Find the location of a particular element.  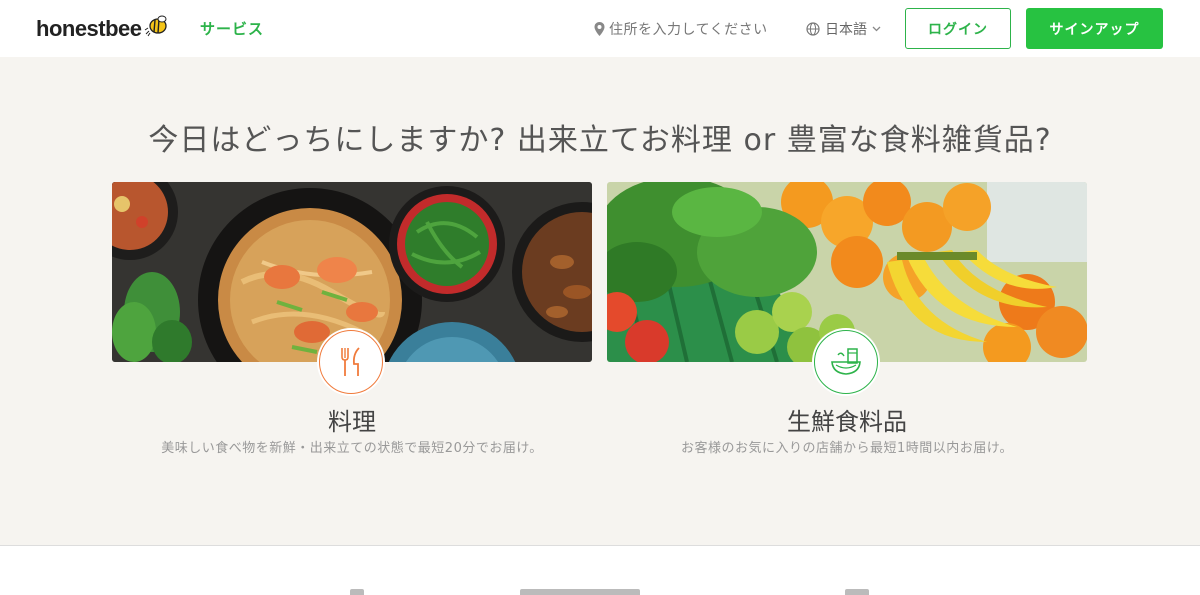

language-label: 日本語 is located at coordinates (846, 30).